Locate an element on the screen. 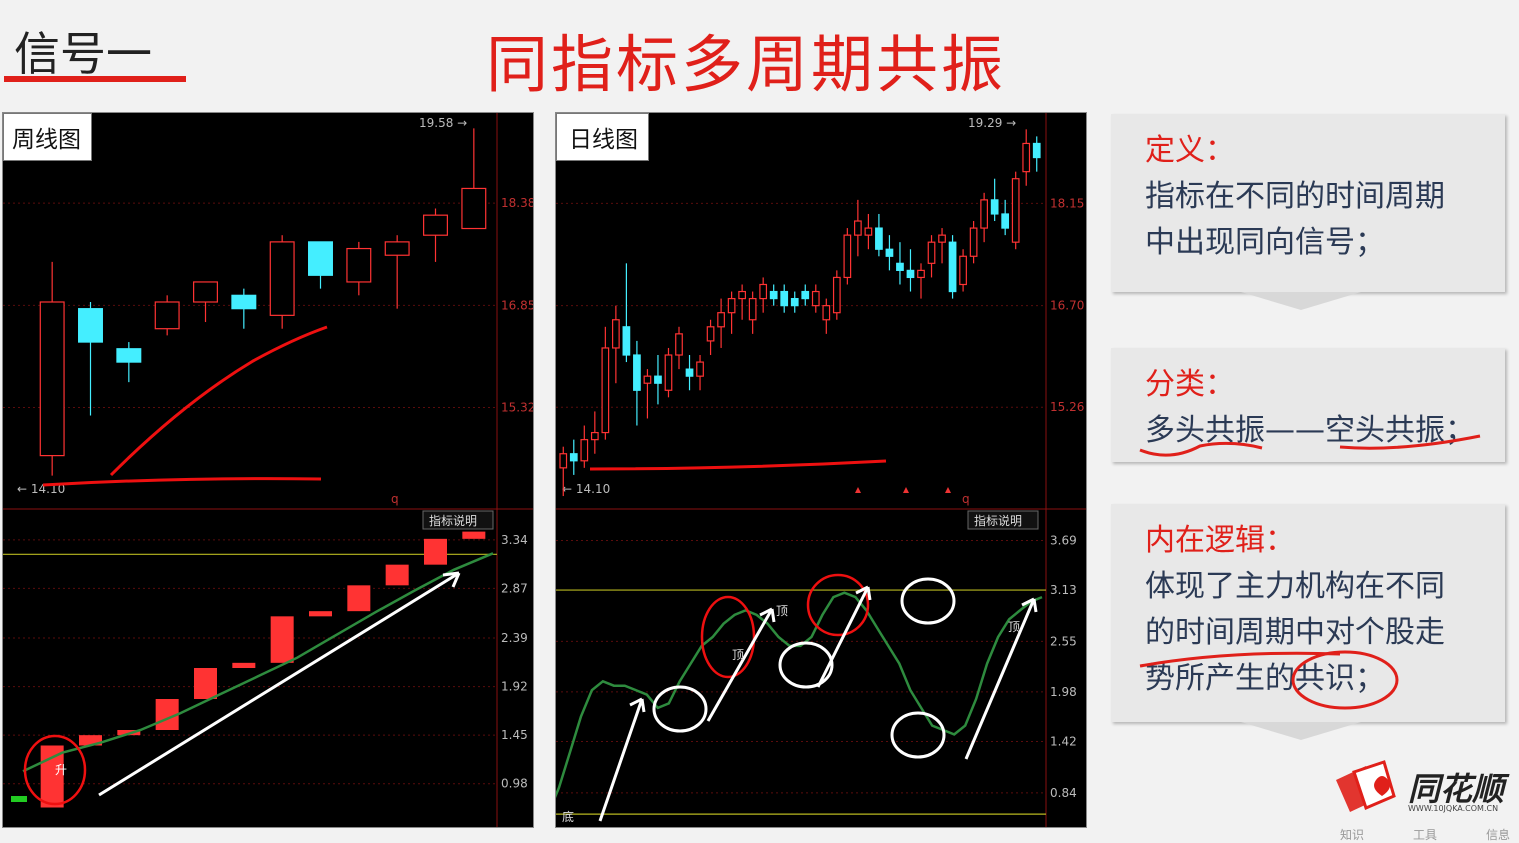 This screenshot has height=843, width=1519. definition-line: 中出现同向信号； is located at coordinates (1265, 242).